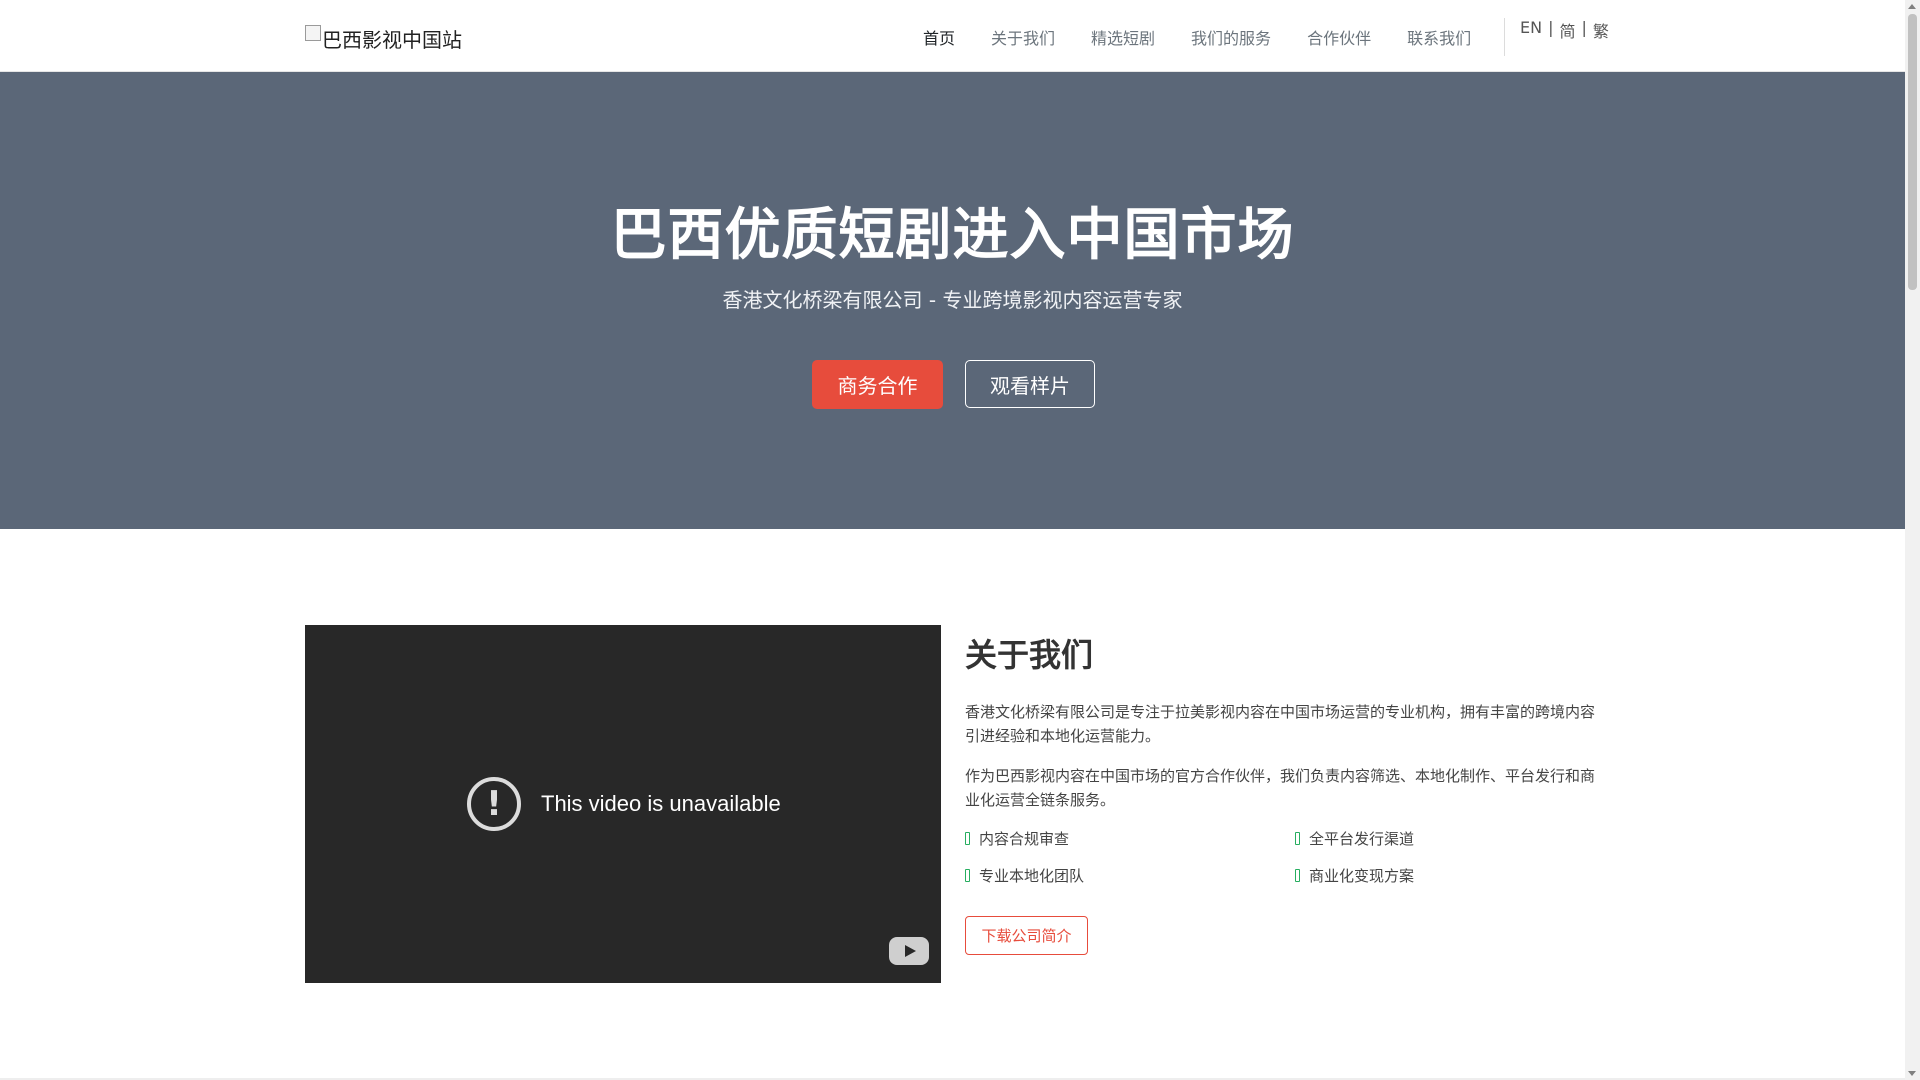 The image size is (1920, 1080). What do you see at coordinates (1231, 37) in the screenshot?
I see `nav-link-services: 我们的服务` at bounding box center [1231, 37].